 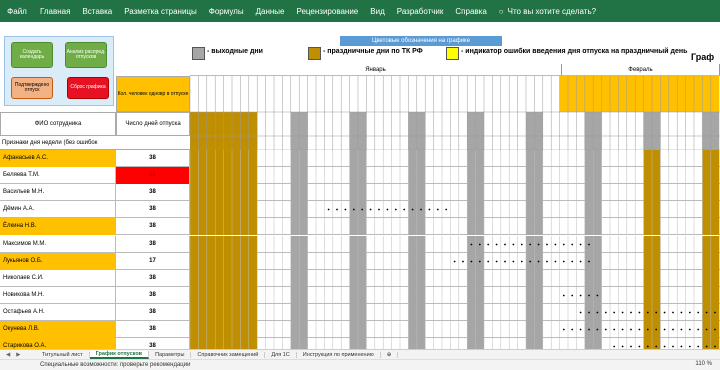 What do you see at coordinates (119, 354) in the screenshot?
I see `sheet-tab-schedule: График отпусков` at bounding box center [119, 354].